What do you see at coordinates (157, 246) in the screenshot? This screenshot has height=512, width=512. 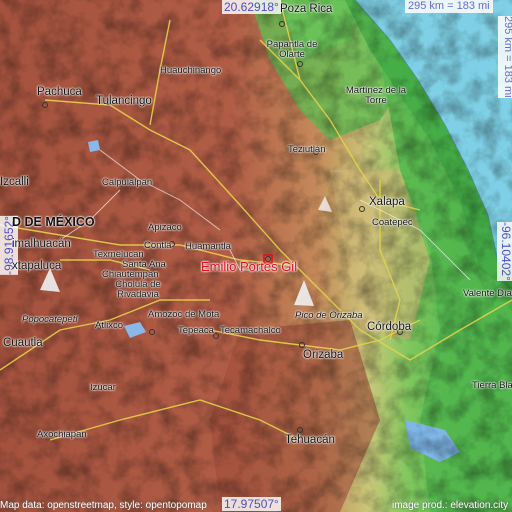 I see `place-contla: Contla` at bounding box center [157, 246].